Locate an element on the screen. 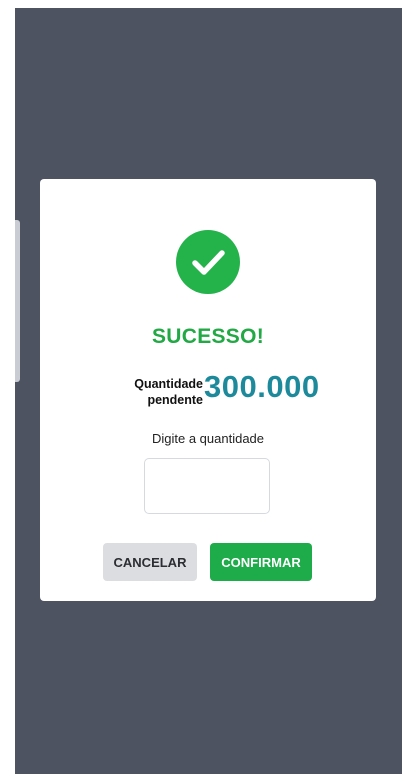 This screenshot has height=778, width=411. pending-quantity-label-line2: pendente is located at coordinates (175, 400).